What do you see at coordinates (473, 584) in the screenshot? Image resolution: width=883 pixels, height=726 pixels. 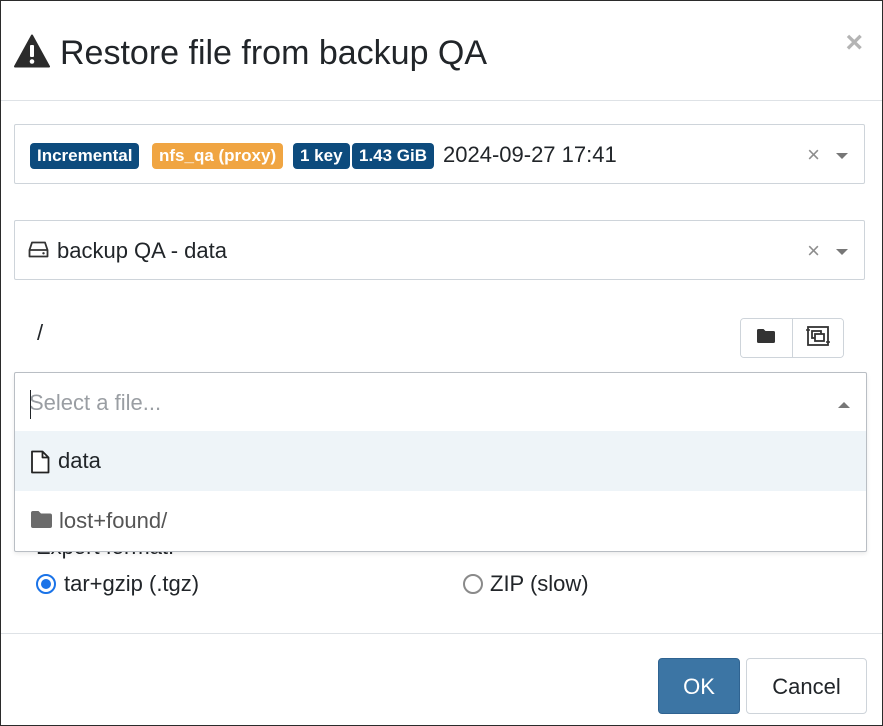 I see `radio-zip` at bounding box center [473, 584].